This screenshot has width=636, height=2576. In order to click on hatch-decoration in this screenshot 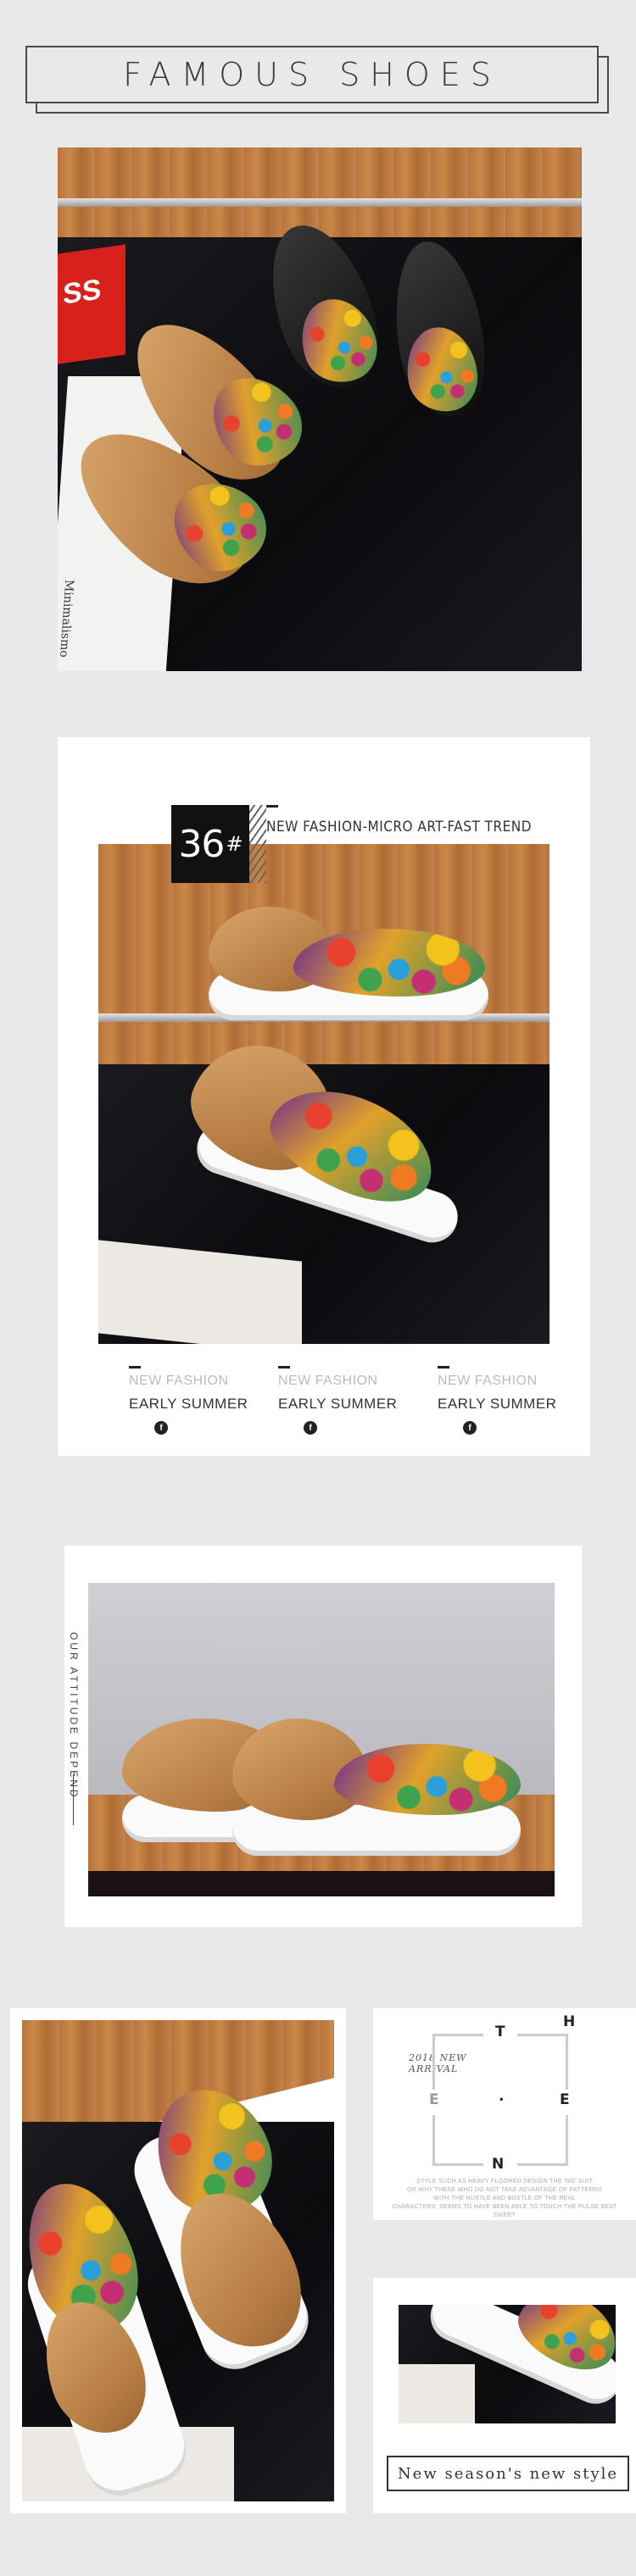, I will do `click(257, 844)`.